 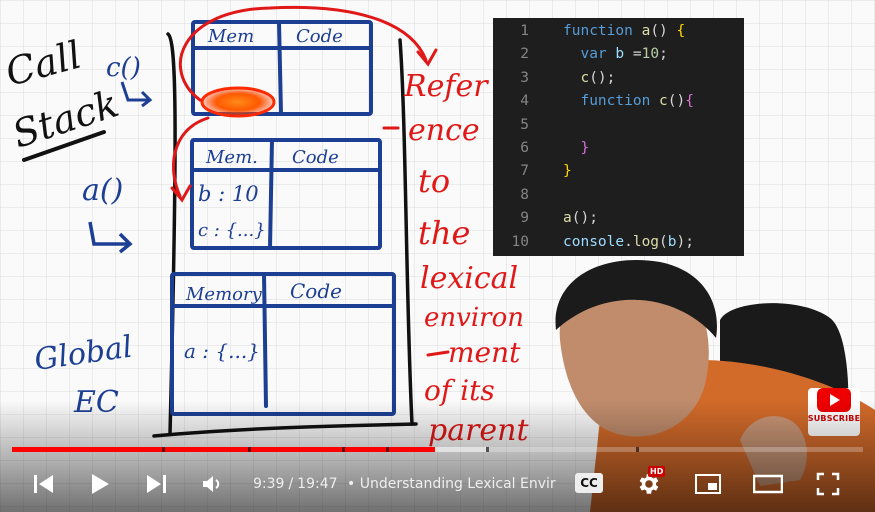 What do you see at coordinates (663, 241) in the screenshot?
I see `code-token: (` at bounding box center [663, 241].